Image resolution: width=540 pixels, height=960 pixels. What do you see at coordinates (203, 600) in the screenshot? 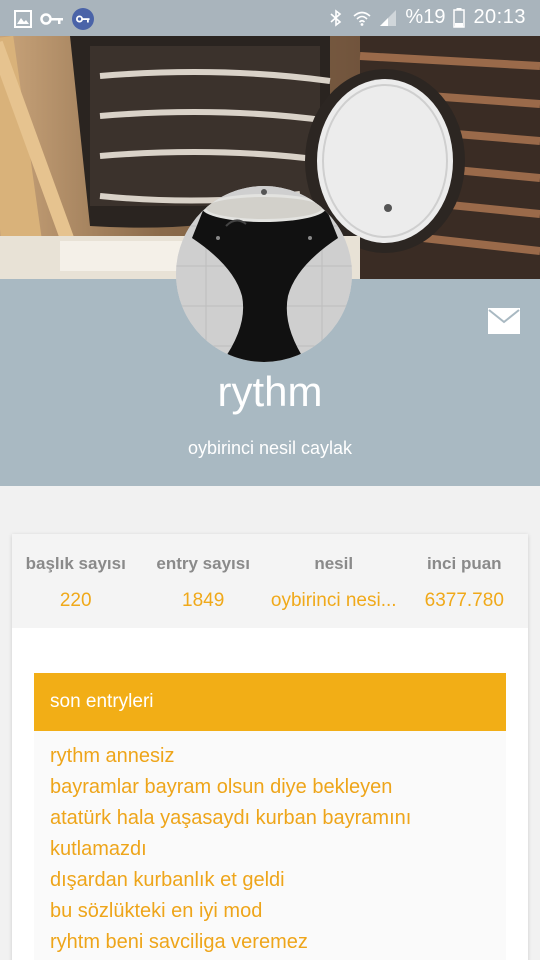
I see `stat-value: 1849` at bounding box center [203, 600].